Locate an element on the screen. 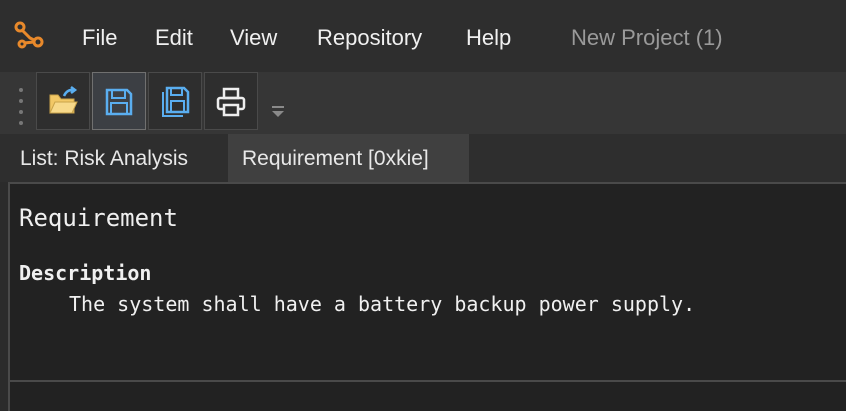 This screenshot has height=411, width=846. printer-icon is located at coordinates (231, 102).